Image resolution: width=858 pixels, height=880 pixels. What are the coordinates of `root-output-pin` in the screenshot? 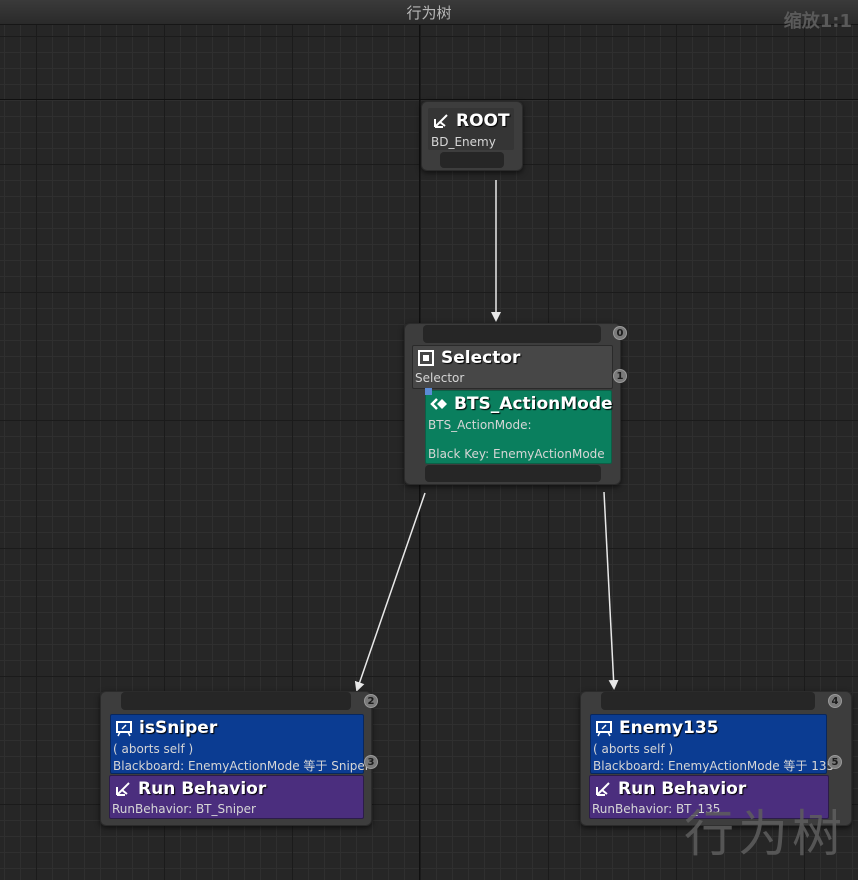 It's located at (472, 160).